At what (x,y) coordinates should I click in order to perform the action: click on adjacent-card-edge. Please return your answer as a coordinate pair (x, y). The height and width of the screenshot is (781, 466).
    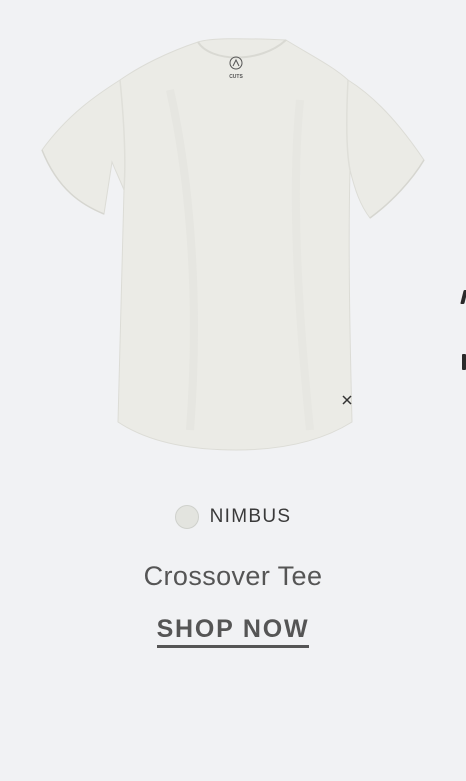
    Looking at the image, I should click on (464, 362).